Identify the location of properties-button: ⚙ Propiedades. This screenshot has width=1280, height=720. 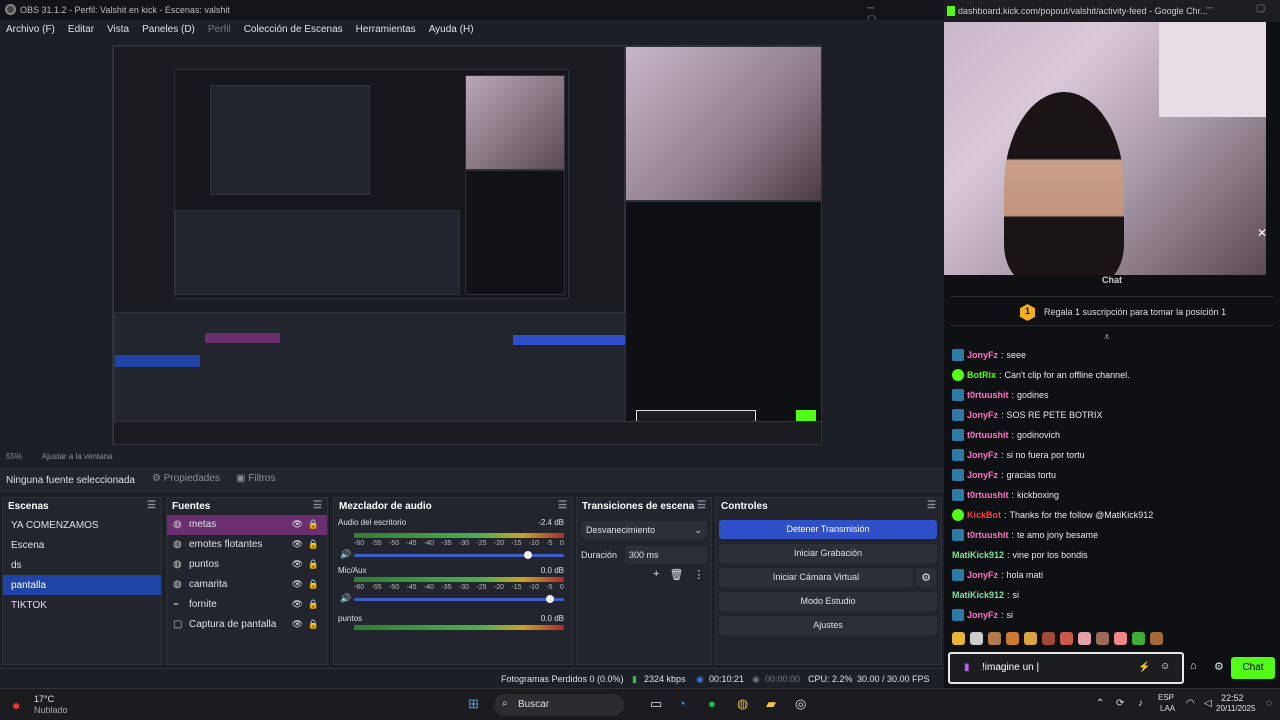
(186, 478).